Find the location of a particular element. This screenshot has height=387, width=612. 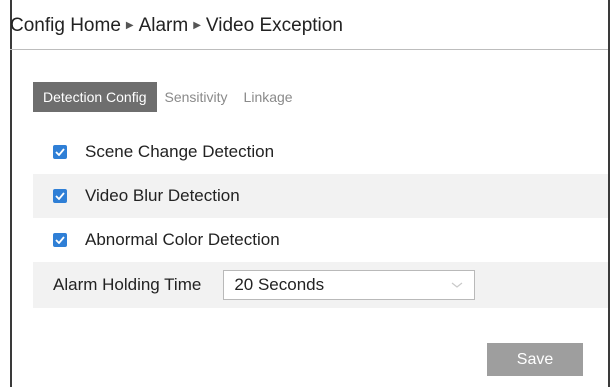

tab-bar: Detection Config Sensitivity Linkage is located at coordinates (167, 97).